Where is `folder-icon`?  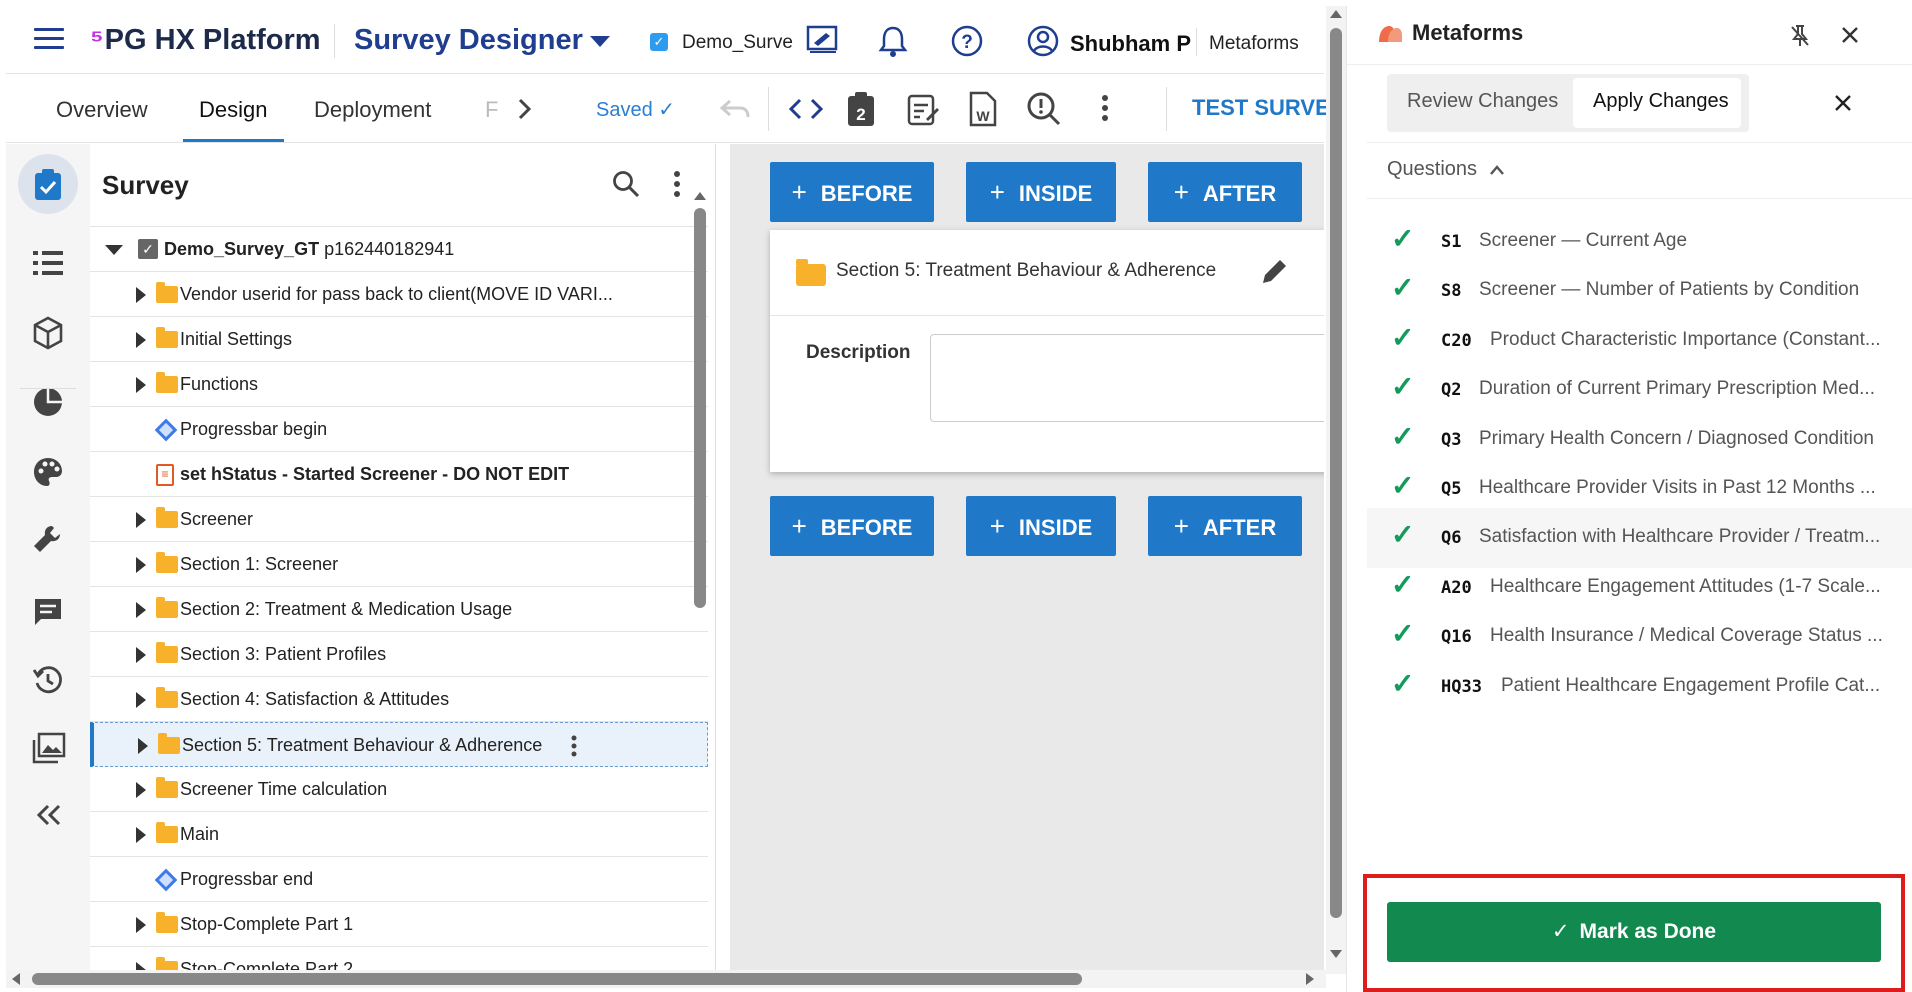 folder-icon is located at coordinates (167, 517).